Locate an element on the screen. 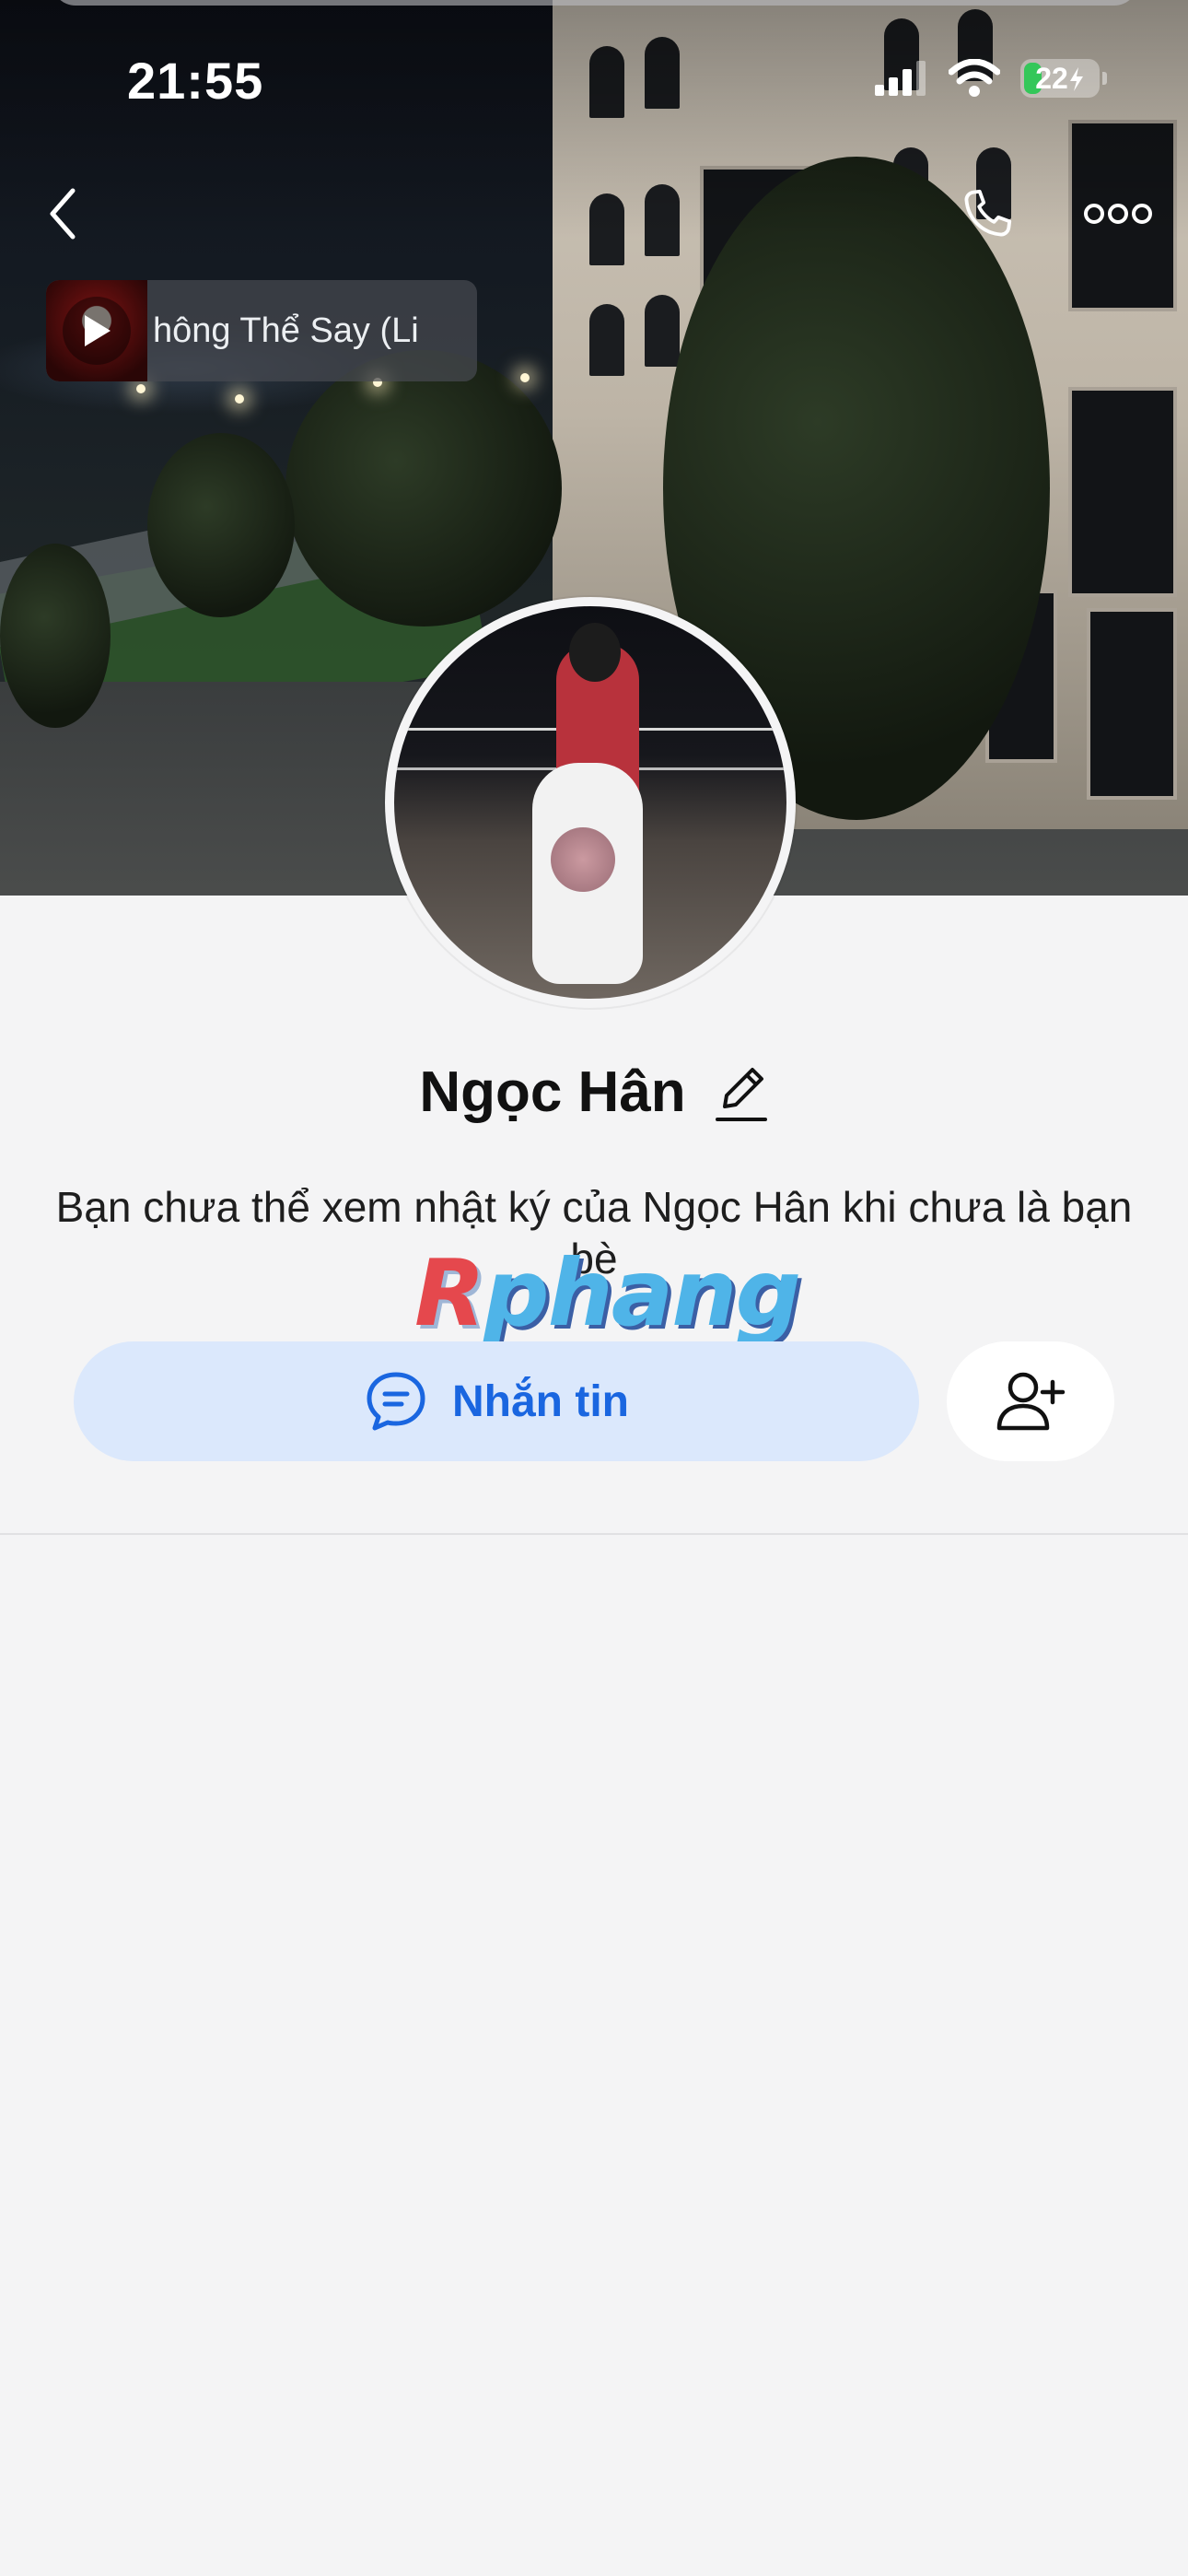 This screenshot has height=2576, width=1188. play-button is located at coordinates (97, 331).